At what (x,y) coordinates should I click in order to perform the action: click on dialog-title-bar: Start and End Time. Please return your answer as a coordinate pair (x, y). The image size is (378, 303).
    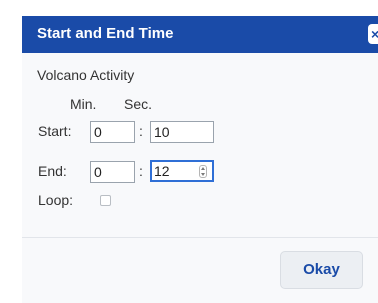
    Looking at the image, I should click on (200, 34).